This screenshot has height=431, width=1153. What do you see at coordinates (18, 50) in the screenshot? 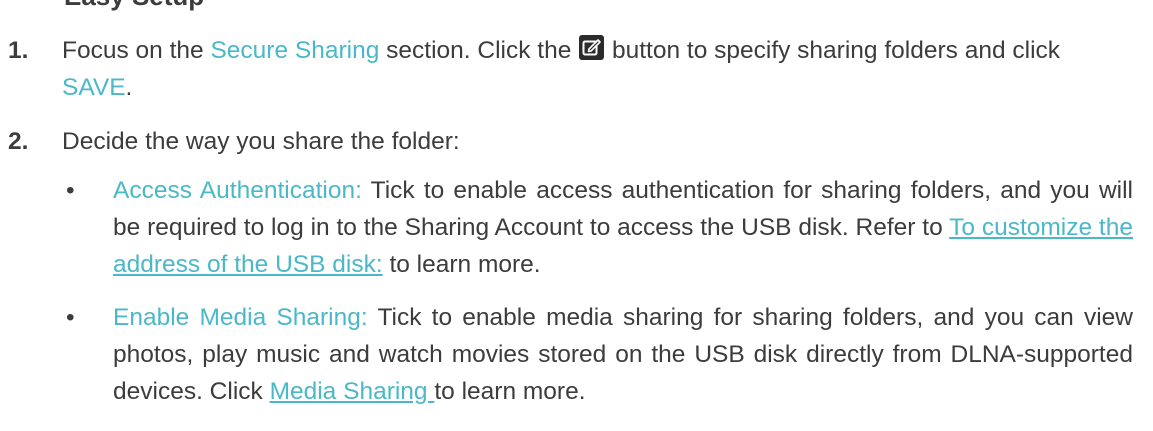
I see `step-number: 1.` at bounding box center [18, 50].